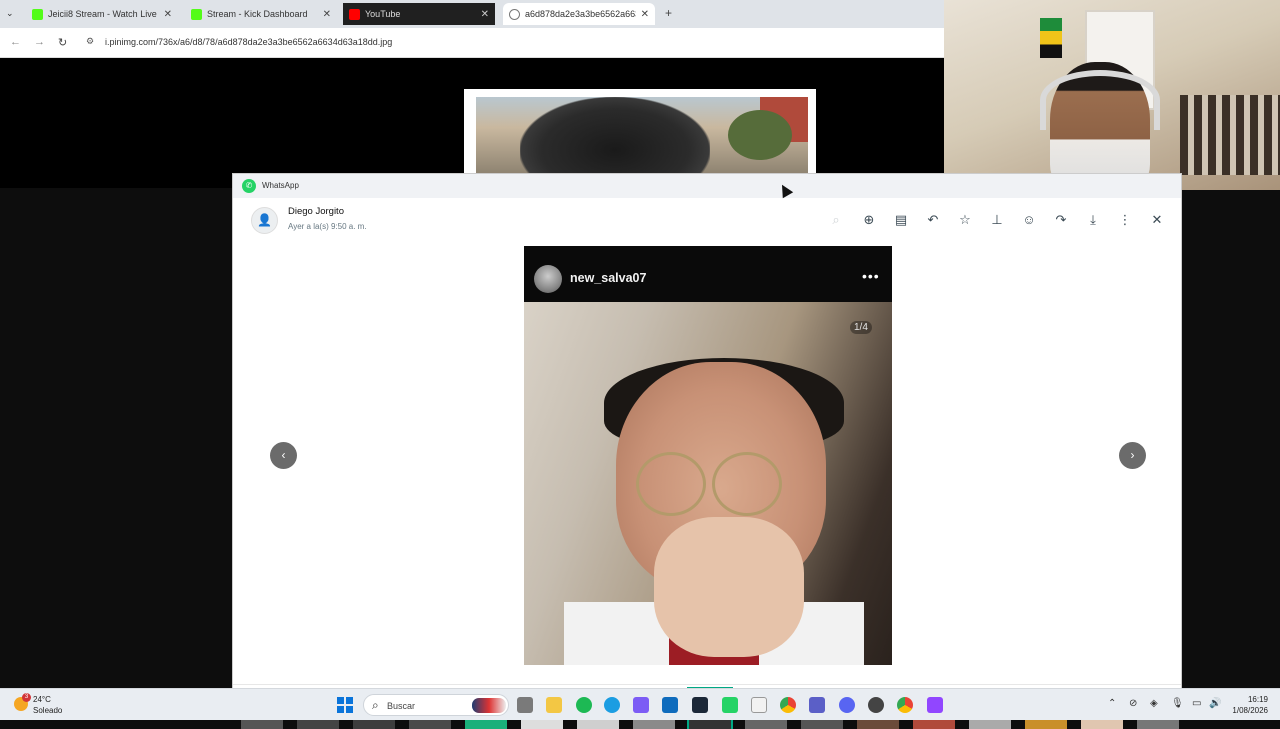  Describe the element at coordinates (554, 705) in the screenshot. I see `file-explorer-icon` at that location.